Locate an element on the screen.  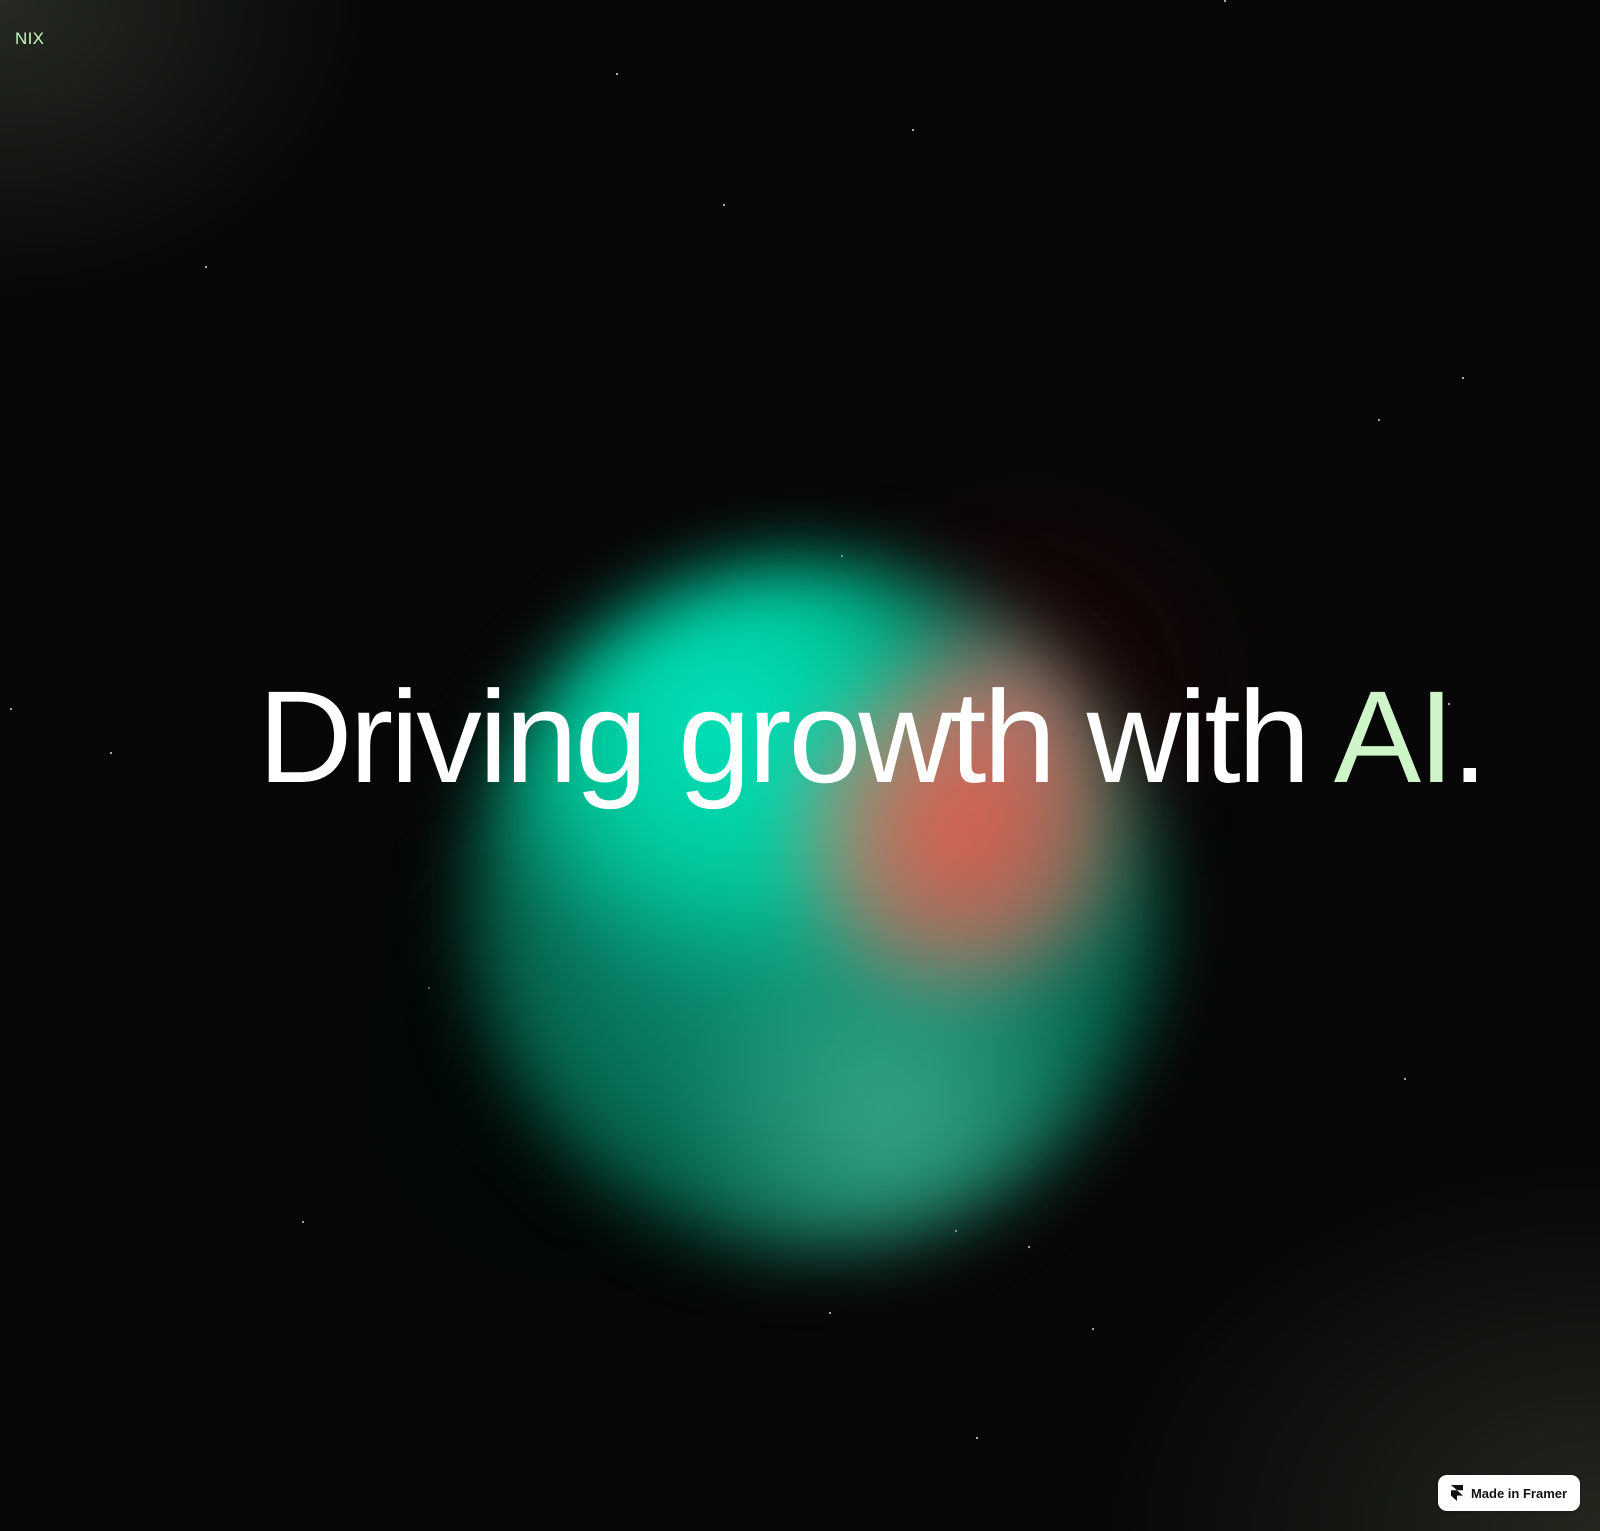
hero-headline: Driving growth with AI. is located at coordinates (873, 737).